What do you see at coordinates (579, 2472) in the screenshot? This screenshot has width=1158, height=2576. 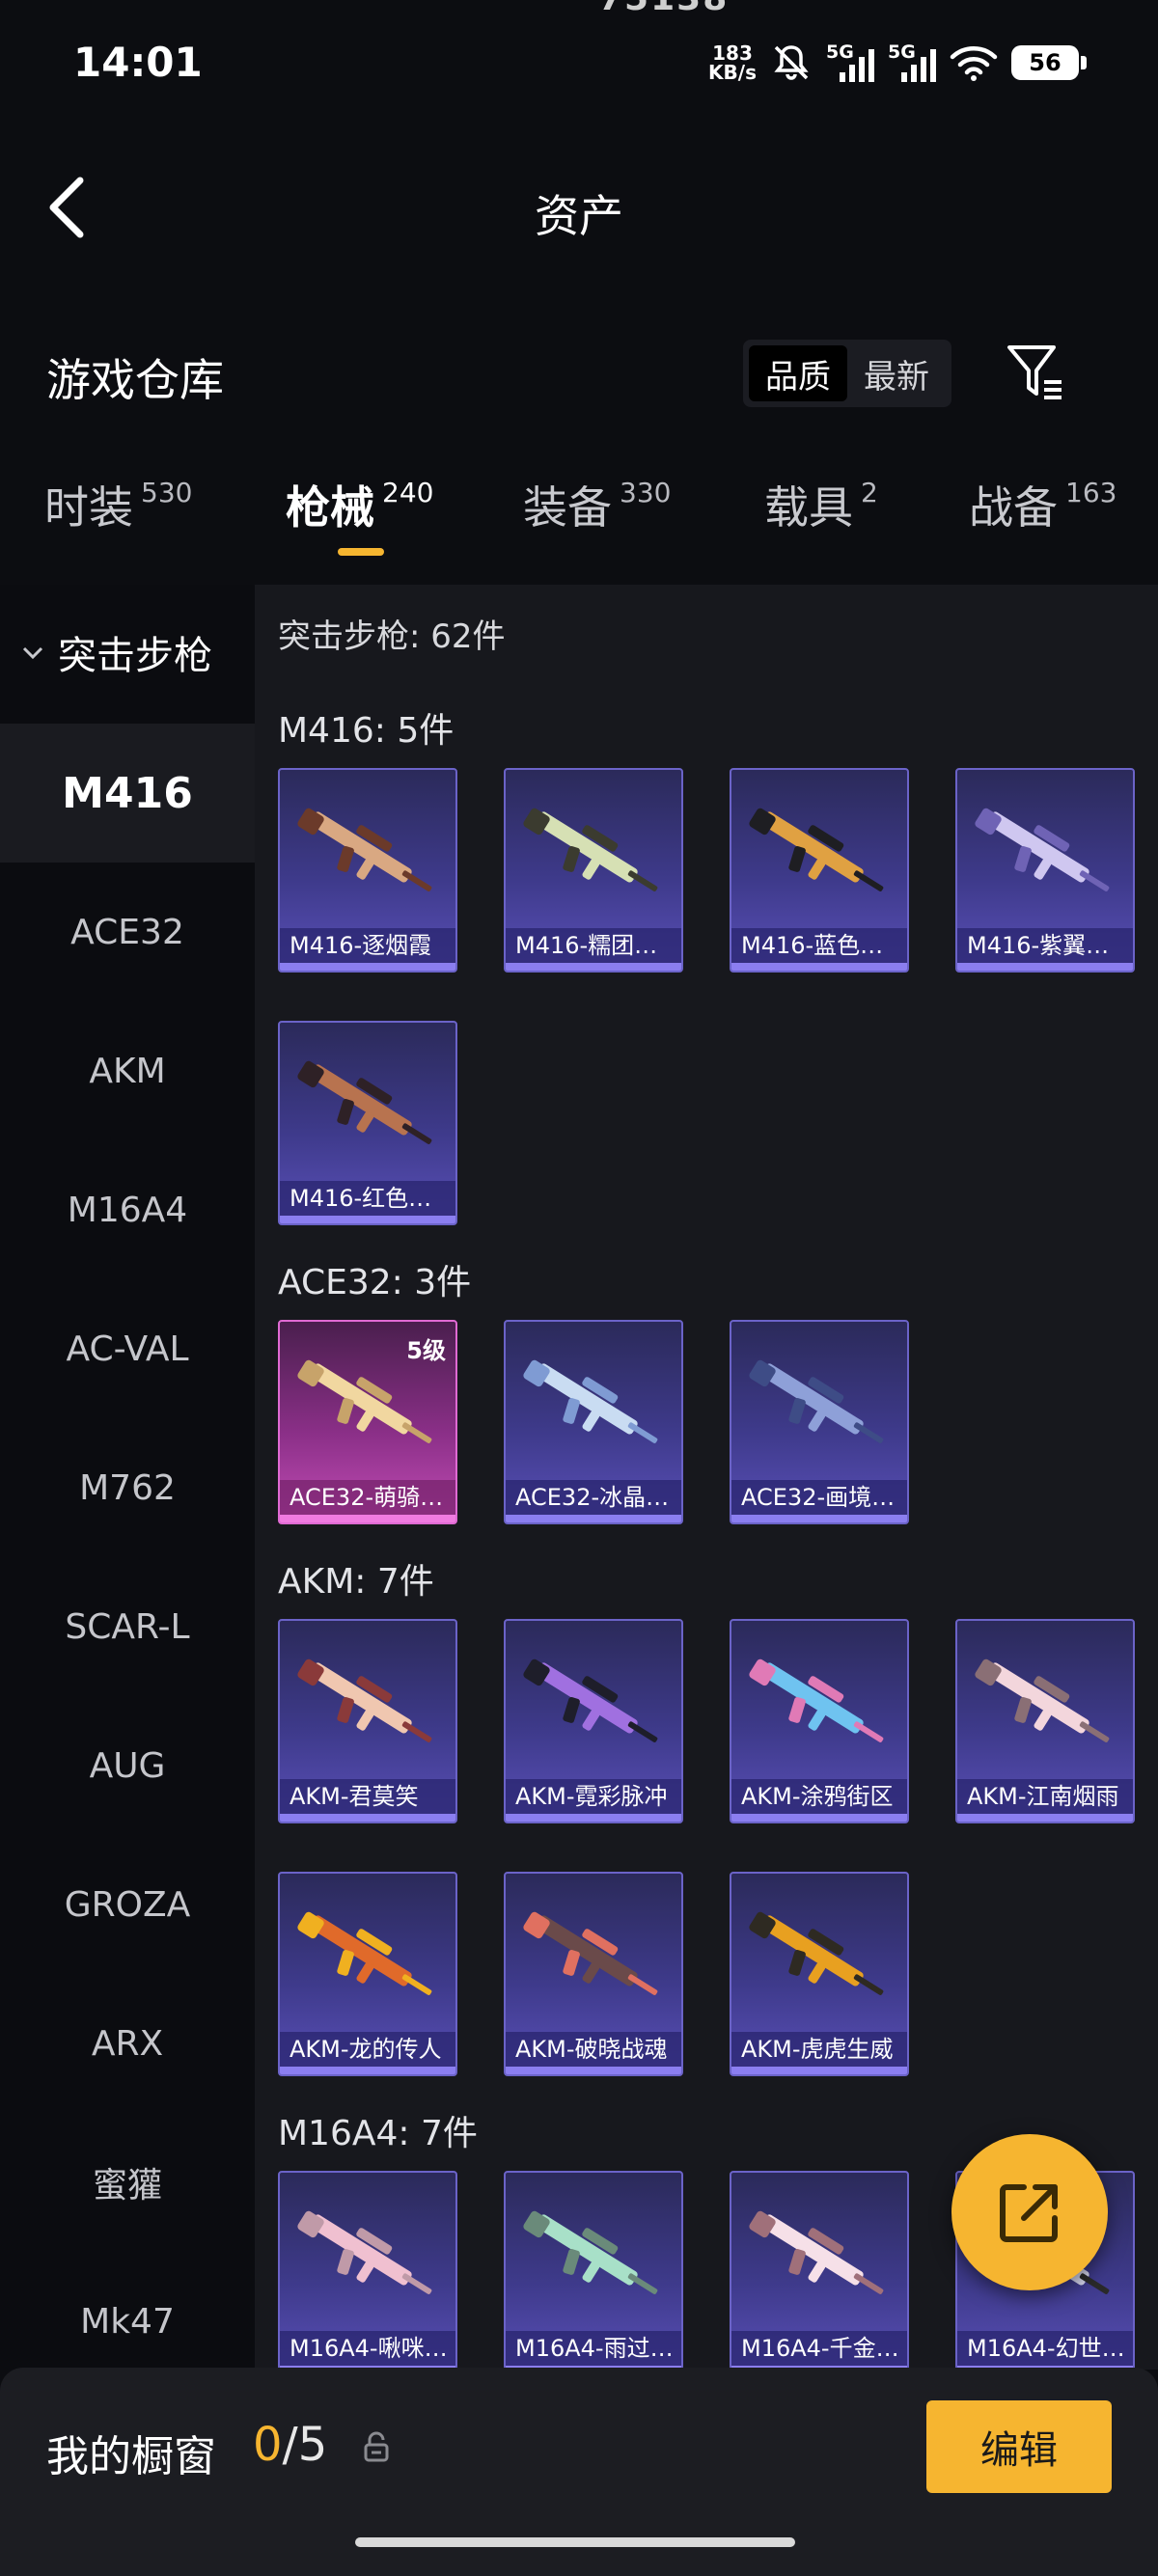 I see `showcase-bar: 我的橱窗 0/5 编辑` at bounding box center [579, 2472].